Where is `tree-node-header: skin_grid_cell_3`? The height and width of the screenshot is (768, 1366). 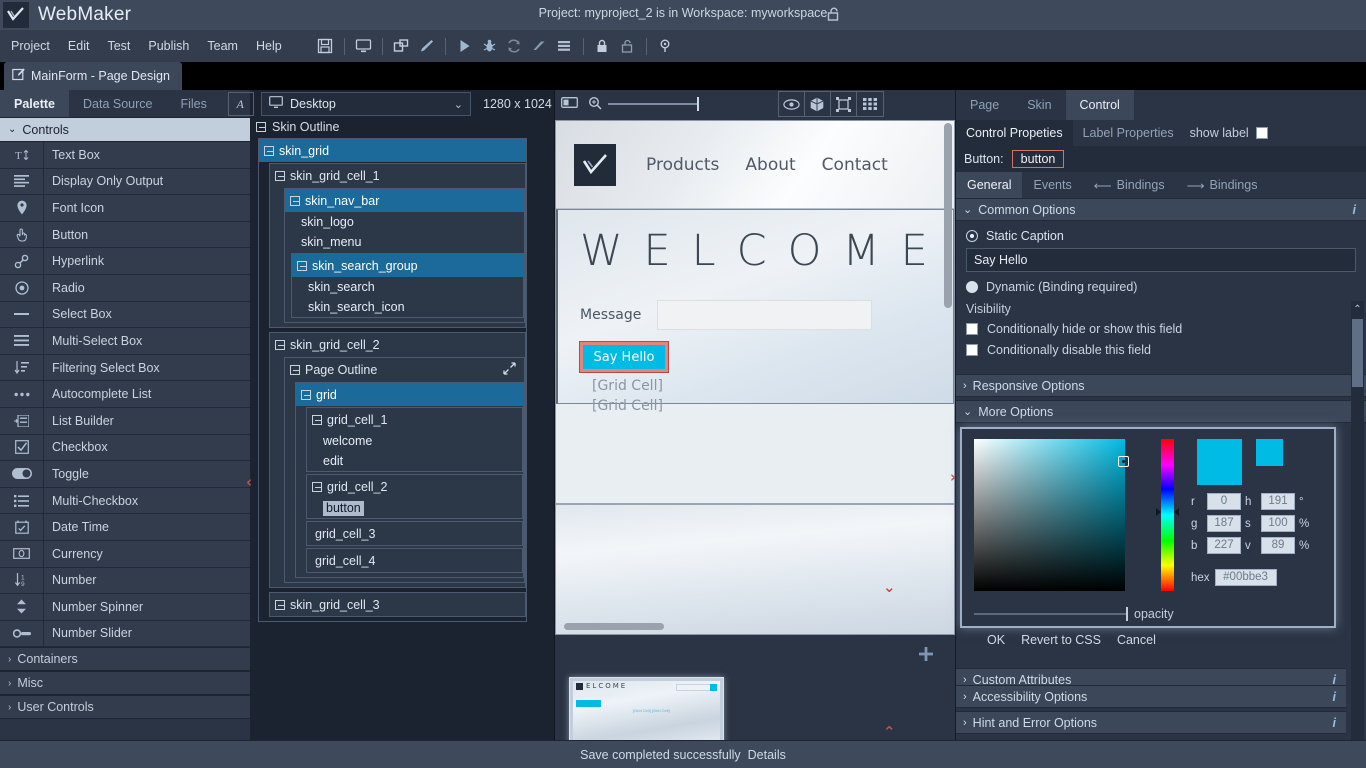
tree-node-header: skin_grid_cell_3 is located at coordinates (397, 604).